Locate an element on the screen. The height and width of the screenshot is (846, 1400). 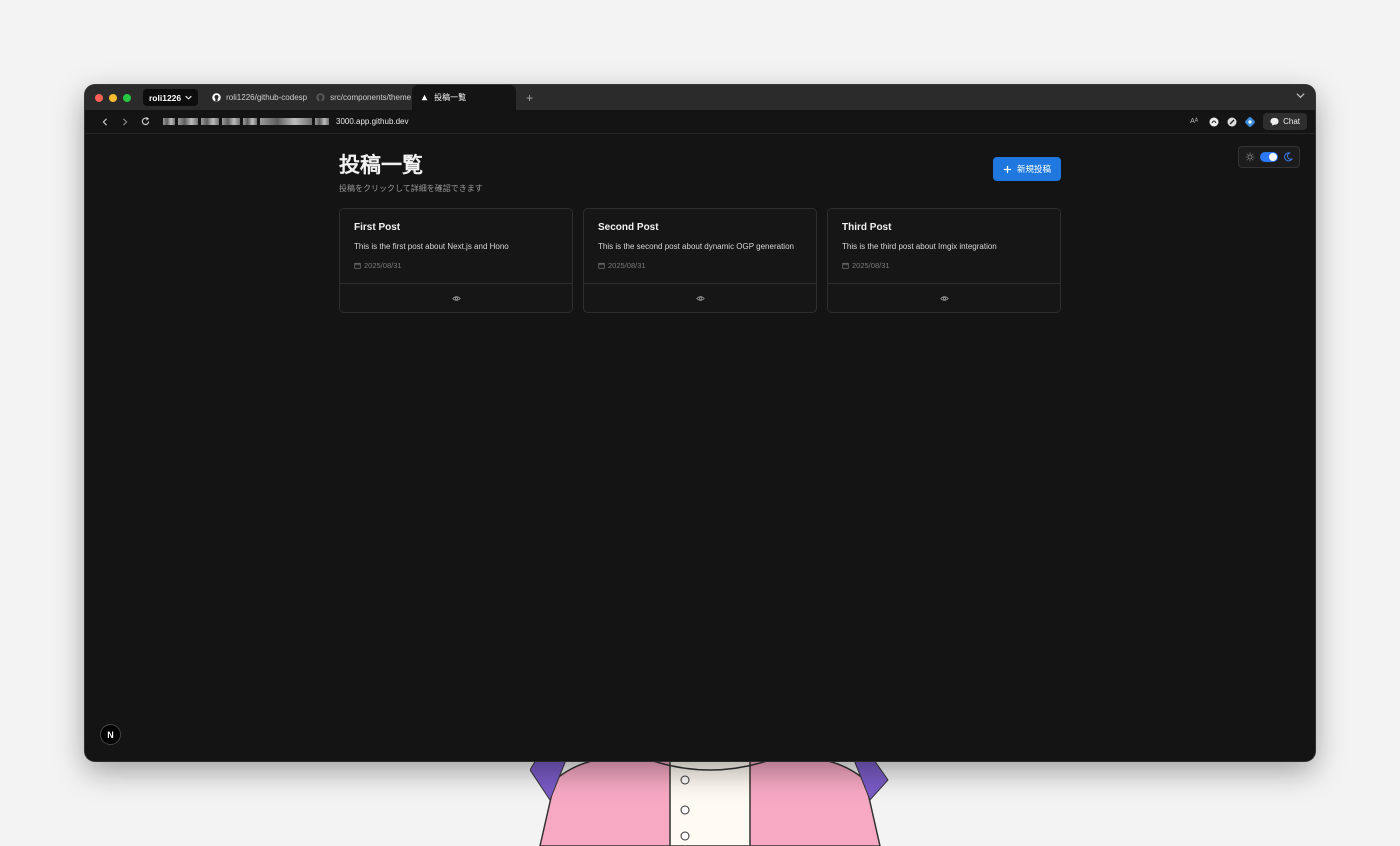
page-subtitle: 投稿をクリックして詳細を確認できます is located at coordinates (411, 188).